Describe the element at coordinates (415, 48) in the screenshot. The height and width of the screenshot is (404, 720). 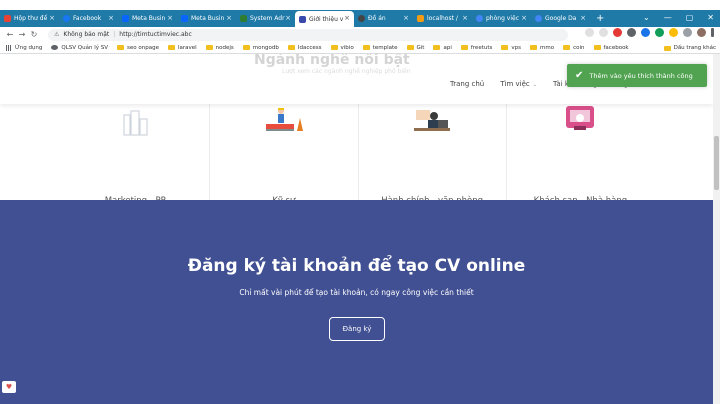
I see `bookmark-folder: Git` at that location.